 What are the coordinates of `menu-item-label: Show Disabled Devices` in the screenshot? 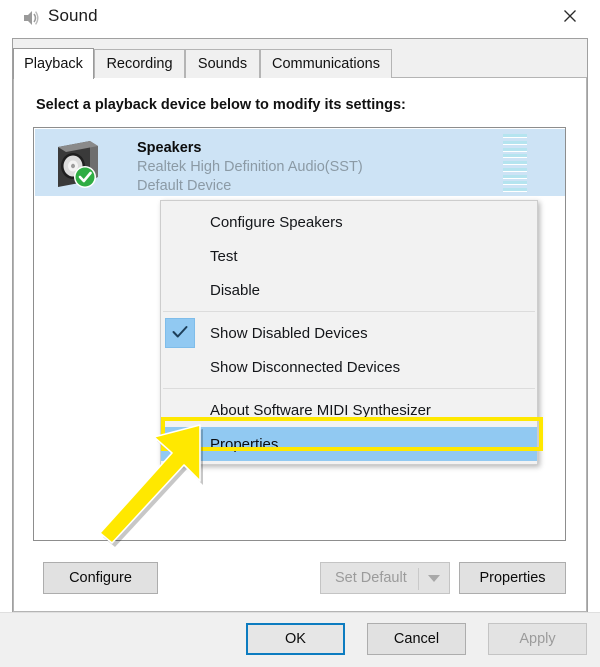 It's located at (289, 333).